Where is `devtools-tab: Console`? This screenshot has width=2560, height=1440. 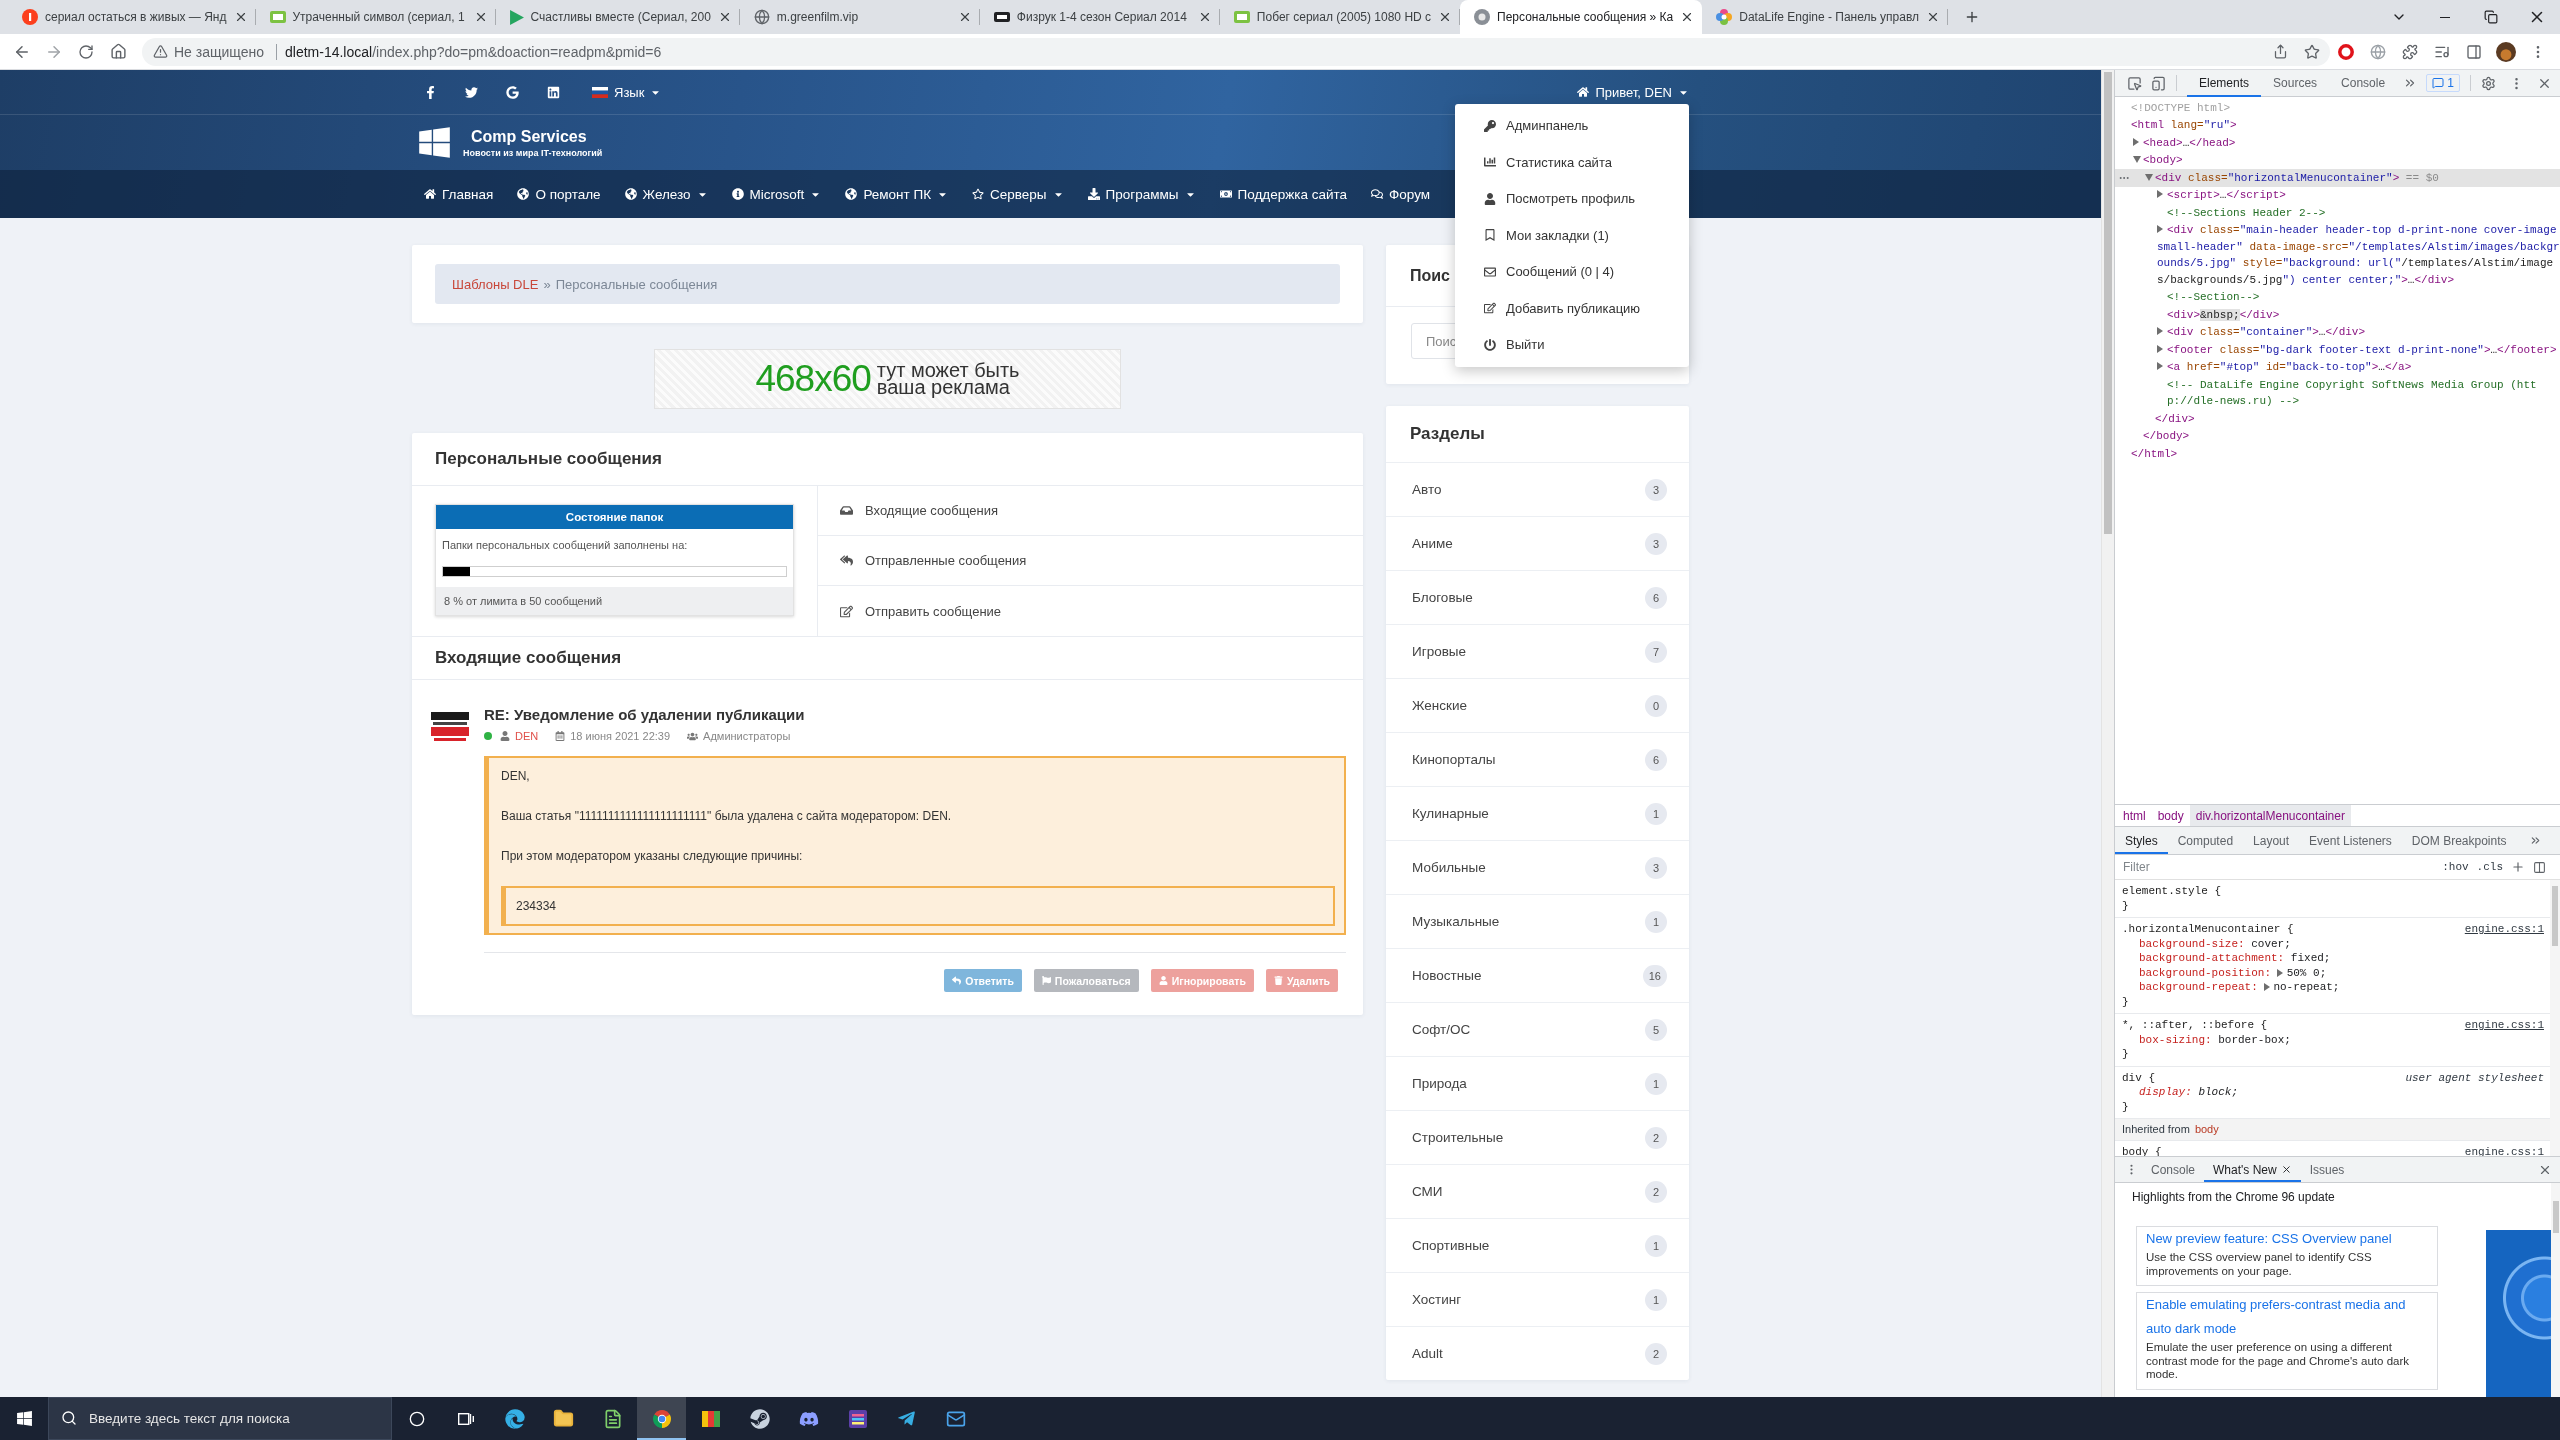
devtools-tab: Console is located at coordinates (2363, 83).